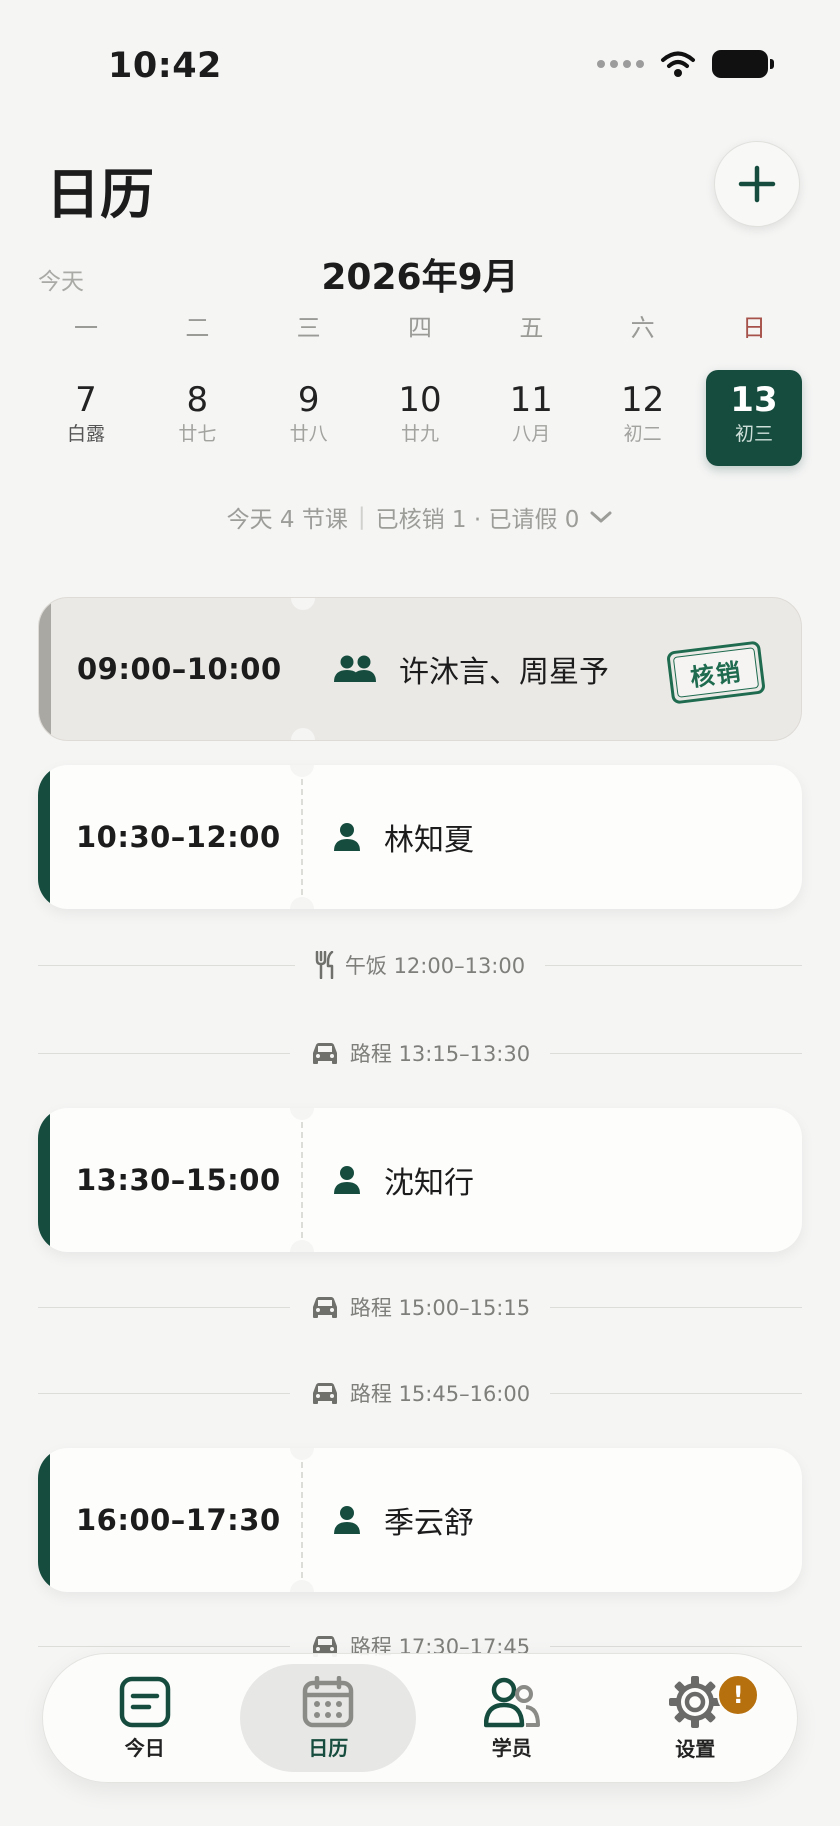  I want to click on date-cell-selected: 13 初三, so click(753, 418).